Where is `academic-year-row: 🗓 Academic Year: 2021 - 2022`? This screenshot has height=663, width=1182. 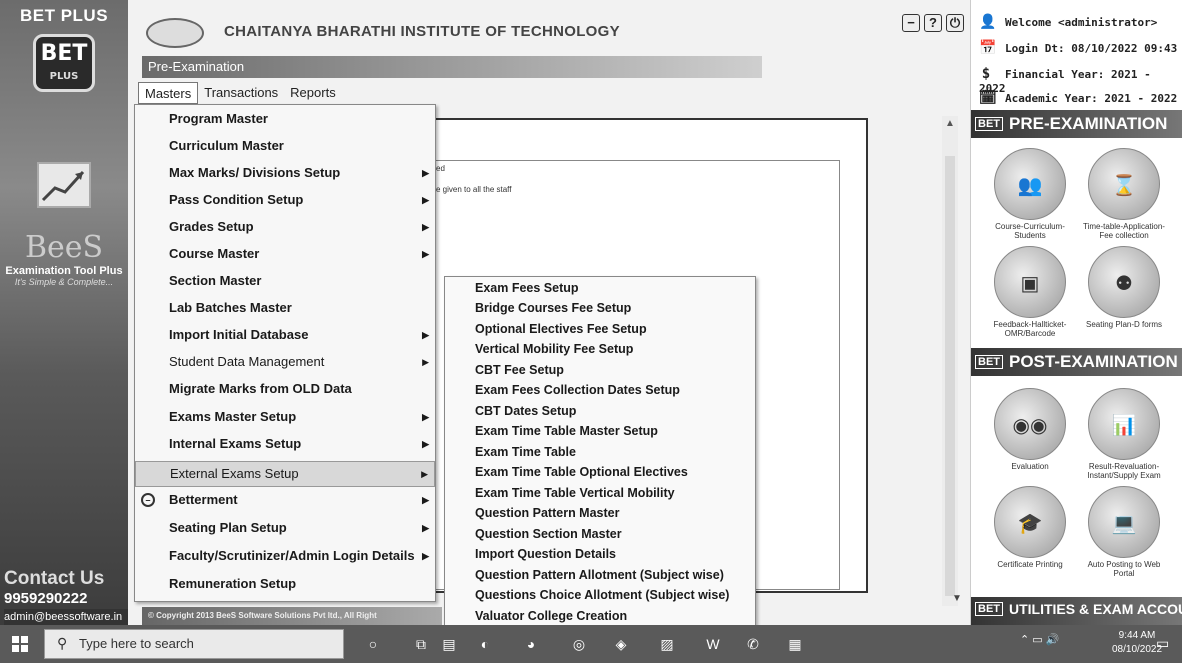
academic-year-row: 🗓 Academic Year: 2021 - 2022 is located at coordinates (1078, 98).